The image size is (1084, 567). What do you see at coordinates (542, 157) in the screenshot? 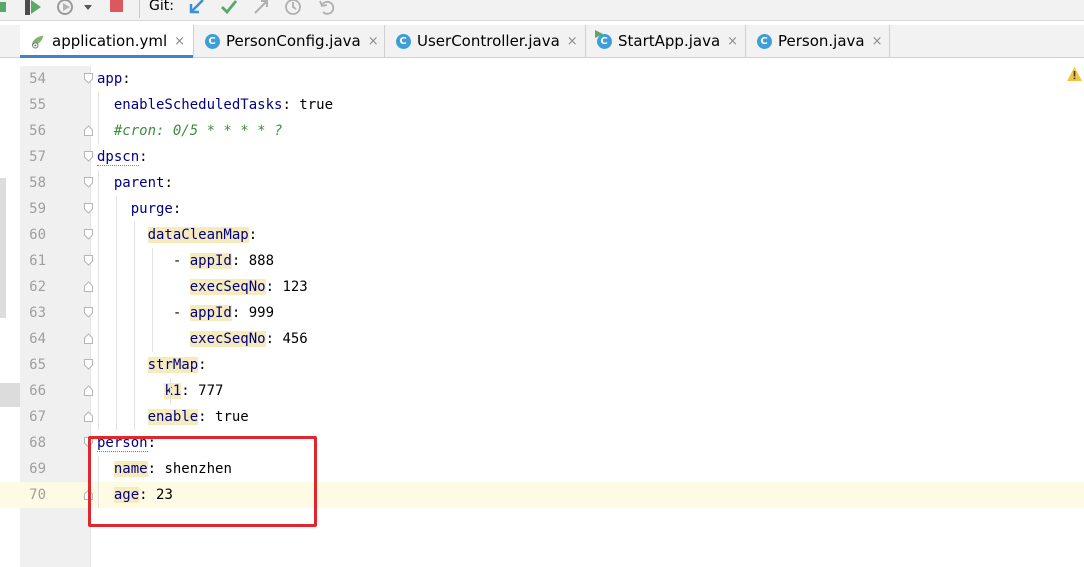
I see `code-line: 57 dpscn:` at bounding box center [542, 157].